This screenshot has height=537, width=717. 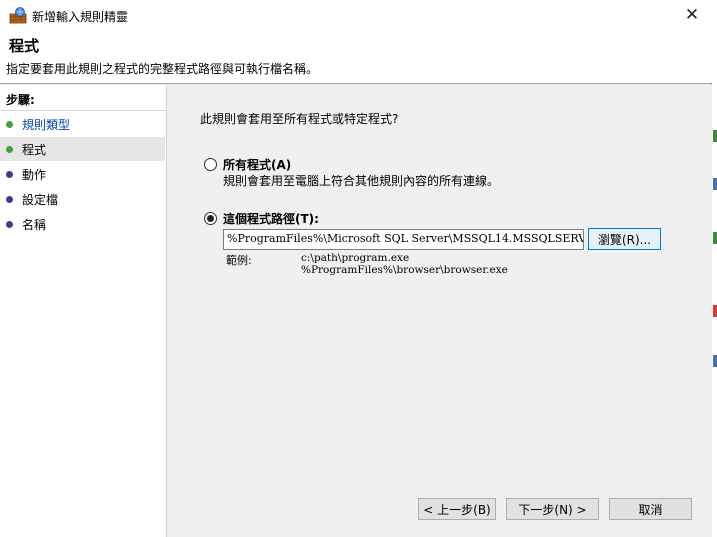 I want to click on window-title: 新增輸入規則精靈, so click(x=80, y=17).